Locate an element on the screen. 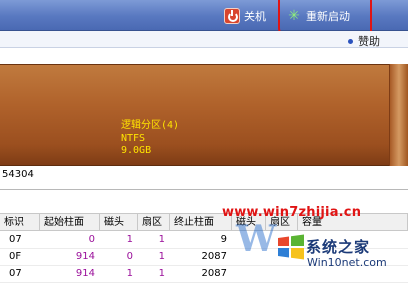 The height and width of the screenshot is (283, 408). partition-name: 逻辑分区(4) is located at coordinates (150, 125).